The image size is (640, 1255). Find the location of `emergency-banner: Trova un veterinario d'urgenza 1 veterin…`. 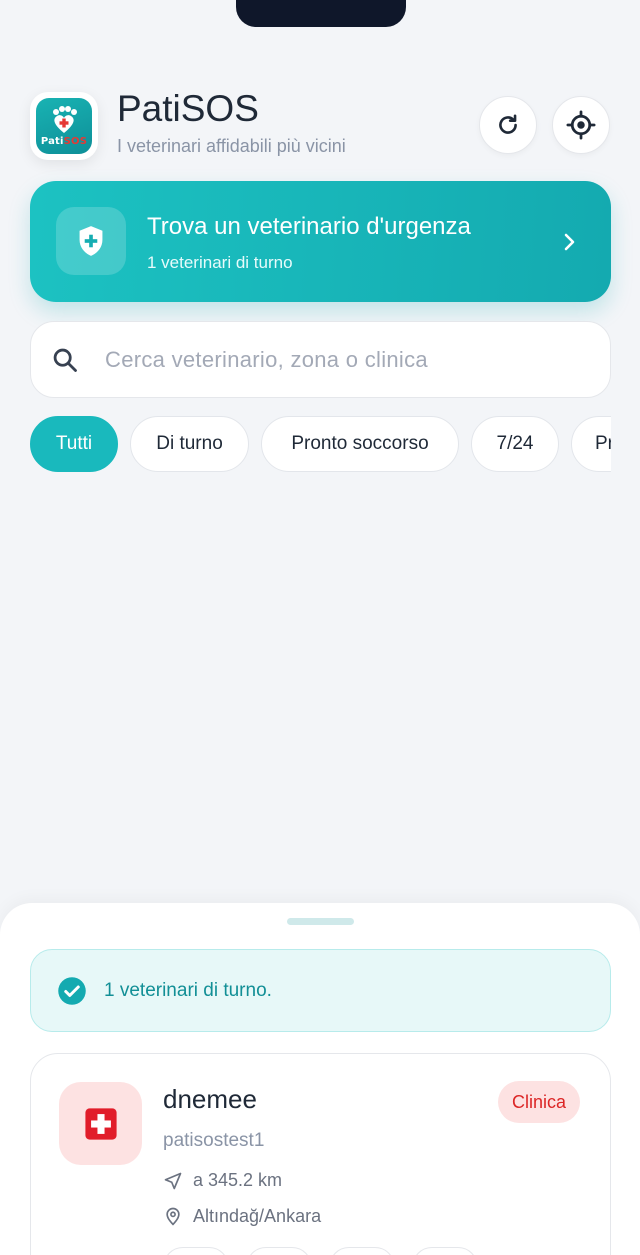

emergency-banner: Trova un veterinario d'urgenza 1 veterin… is located at coordinates (320, 241).